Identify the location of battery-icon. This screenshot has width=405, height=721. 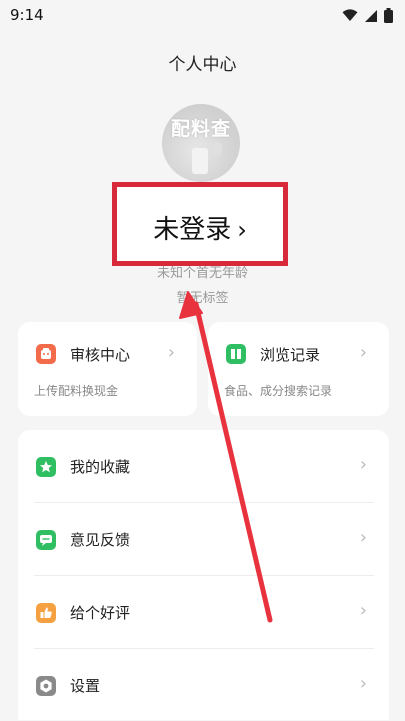
(388, 15).